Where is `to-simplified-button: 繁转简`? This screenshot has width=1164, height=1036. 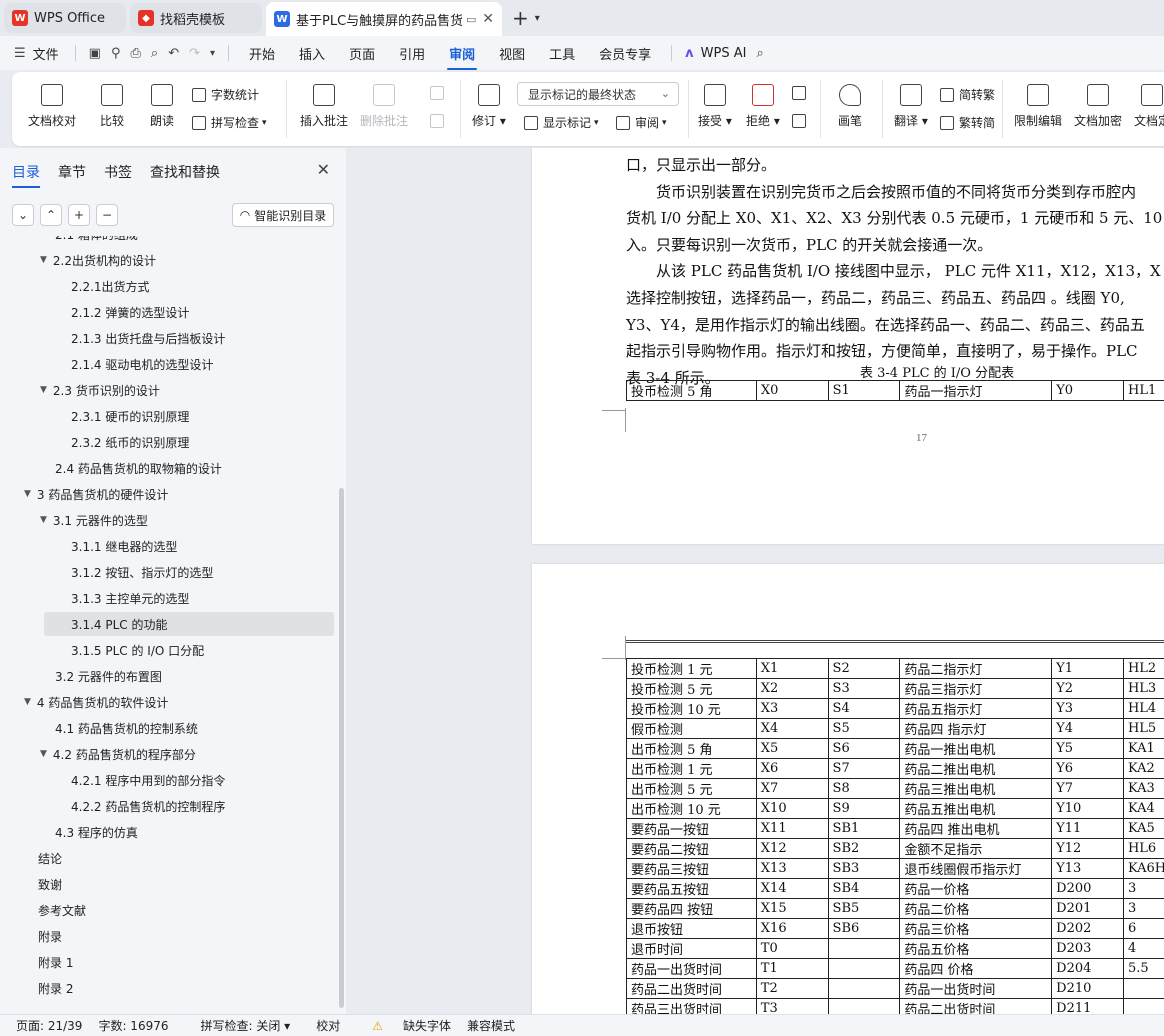 to-simplified-button: 繁转简 is located at coordinates (967, 122).